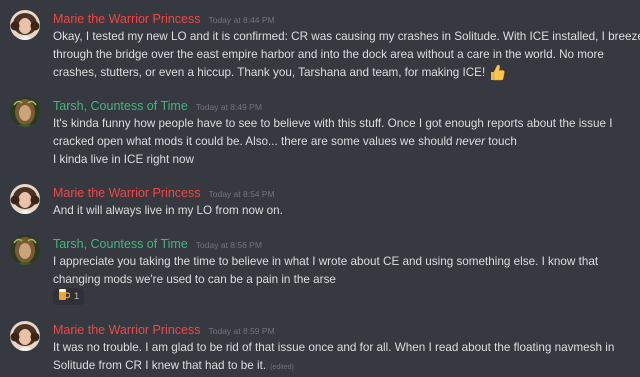  I want to click on message-header: Tarsh, Countess of Time Today at 8:56 PM, so click(157, 244).